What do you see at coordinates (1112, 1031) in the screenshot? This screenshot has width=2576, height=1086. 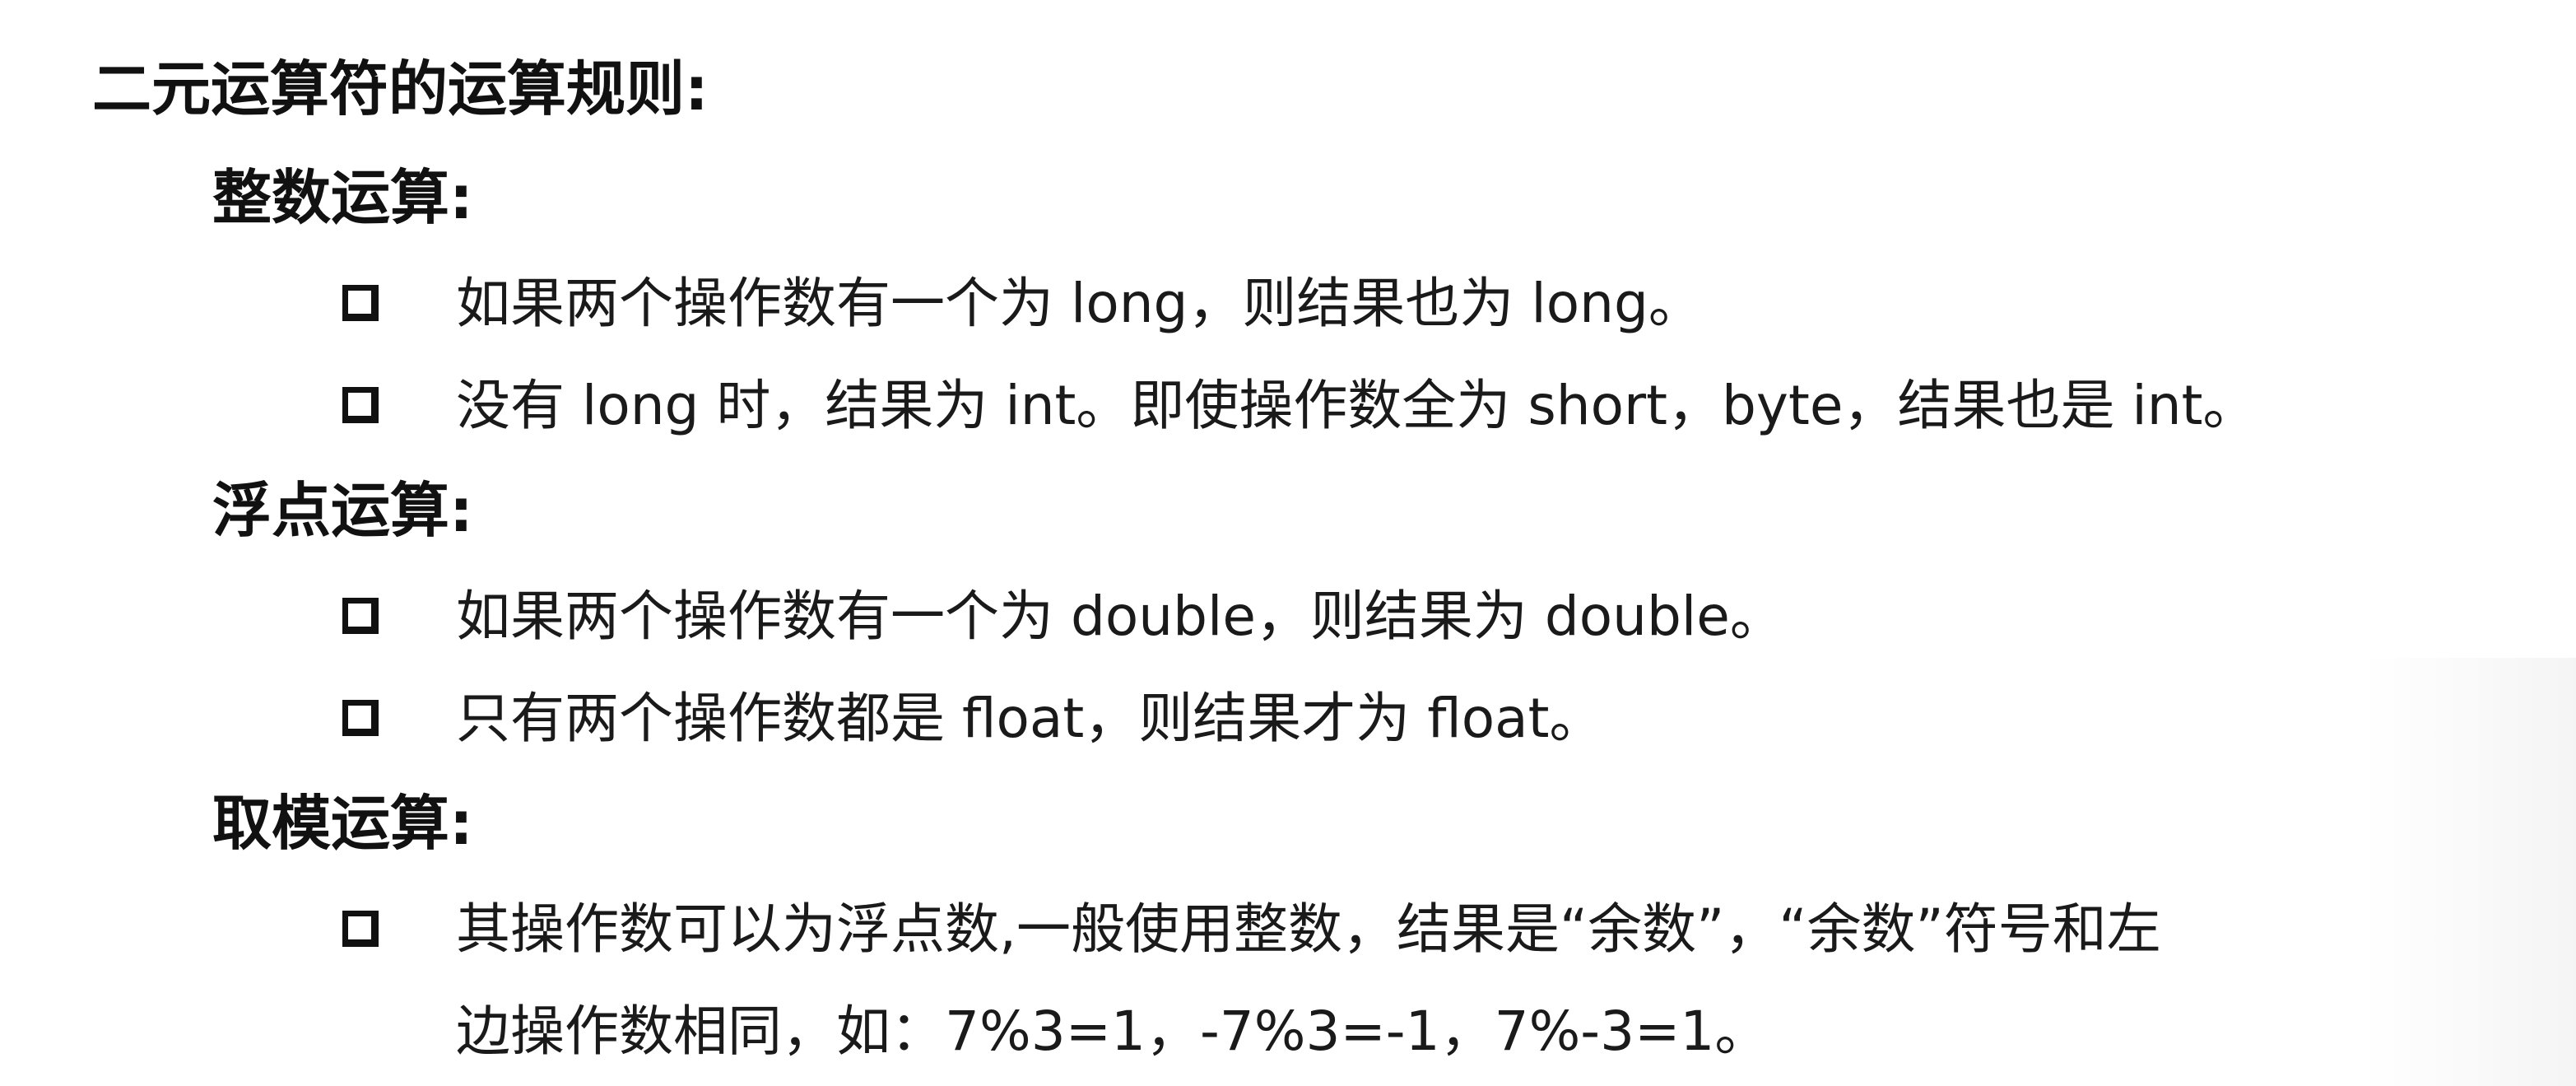 I see `list-item-continuation: 边操作数相同，如：7%3=1，-7%3=-1，7%-3=1。` at bounding box center [1112, 1031].